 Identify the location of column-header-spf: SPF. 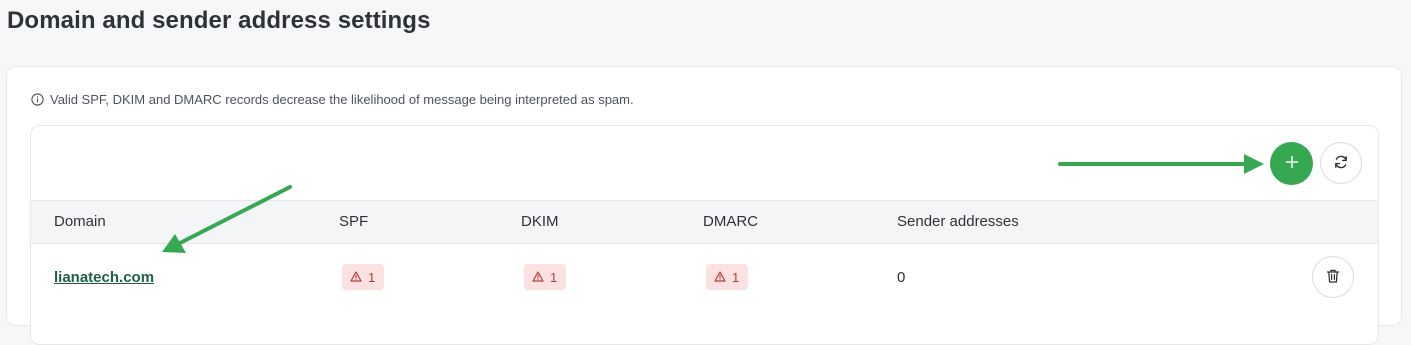
(353, 221).